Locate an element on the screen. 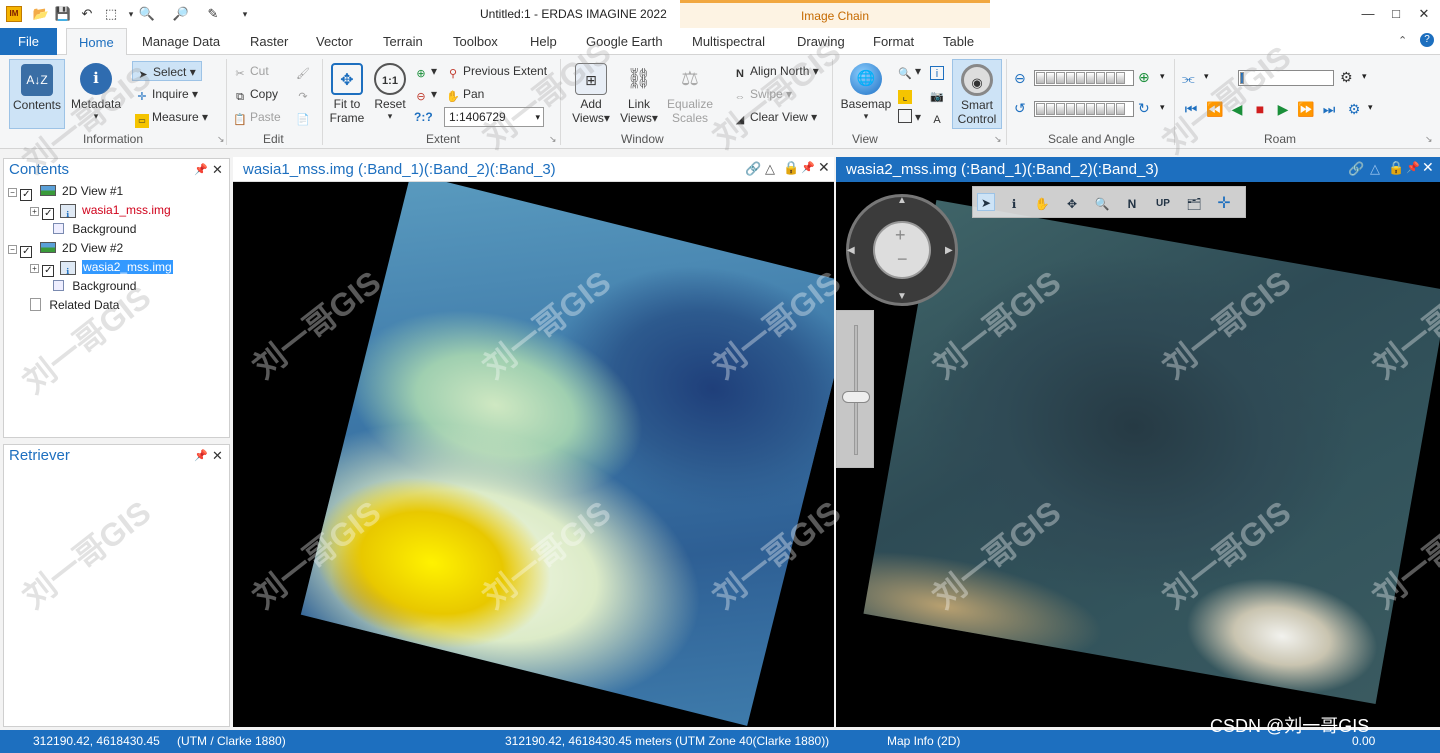 The height and width of the screenshot is (753, 1440). roam-play-icon: ▶ is located at coordinates (1283, 109).